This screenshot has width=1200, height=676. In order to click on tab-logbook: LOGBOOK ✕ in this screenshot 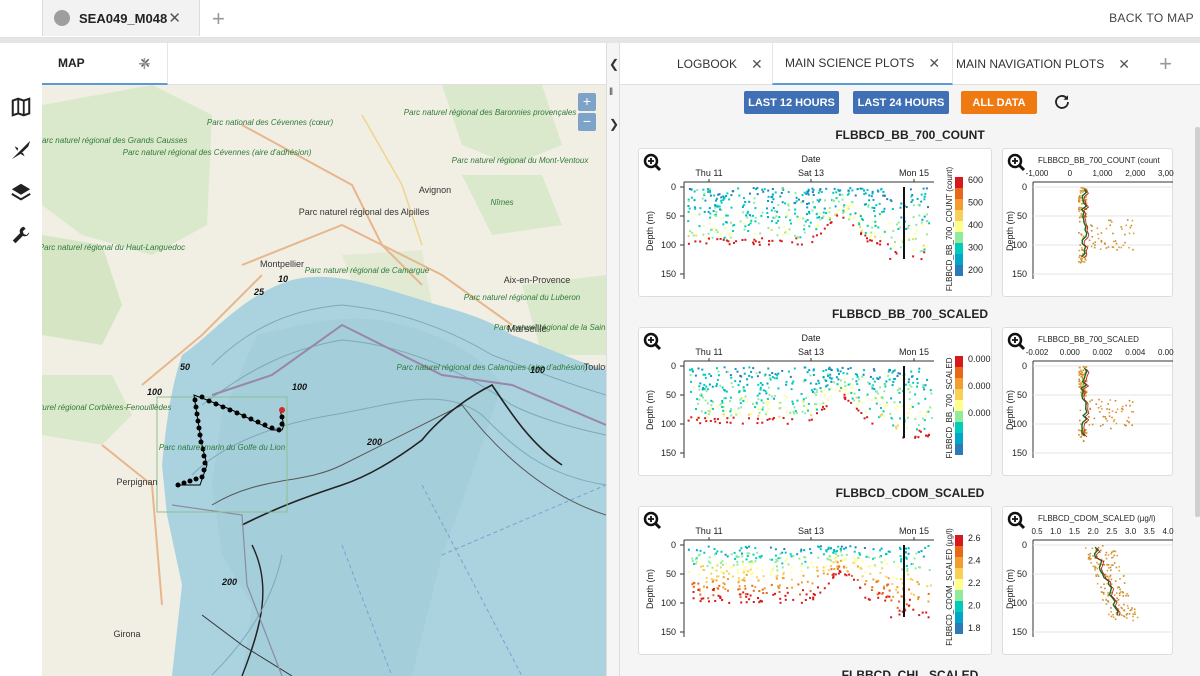, I will do `click(720, 64)`.